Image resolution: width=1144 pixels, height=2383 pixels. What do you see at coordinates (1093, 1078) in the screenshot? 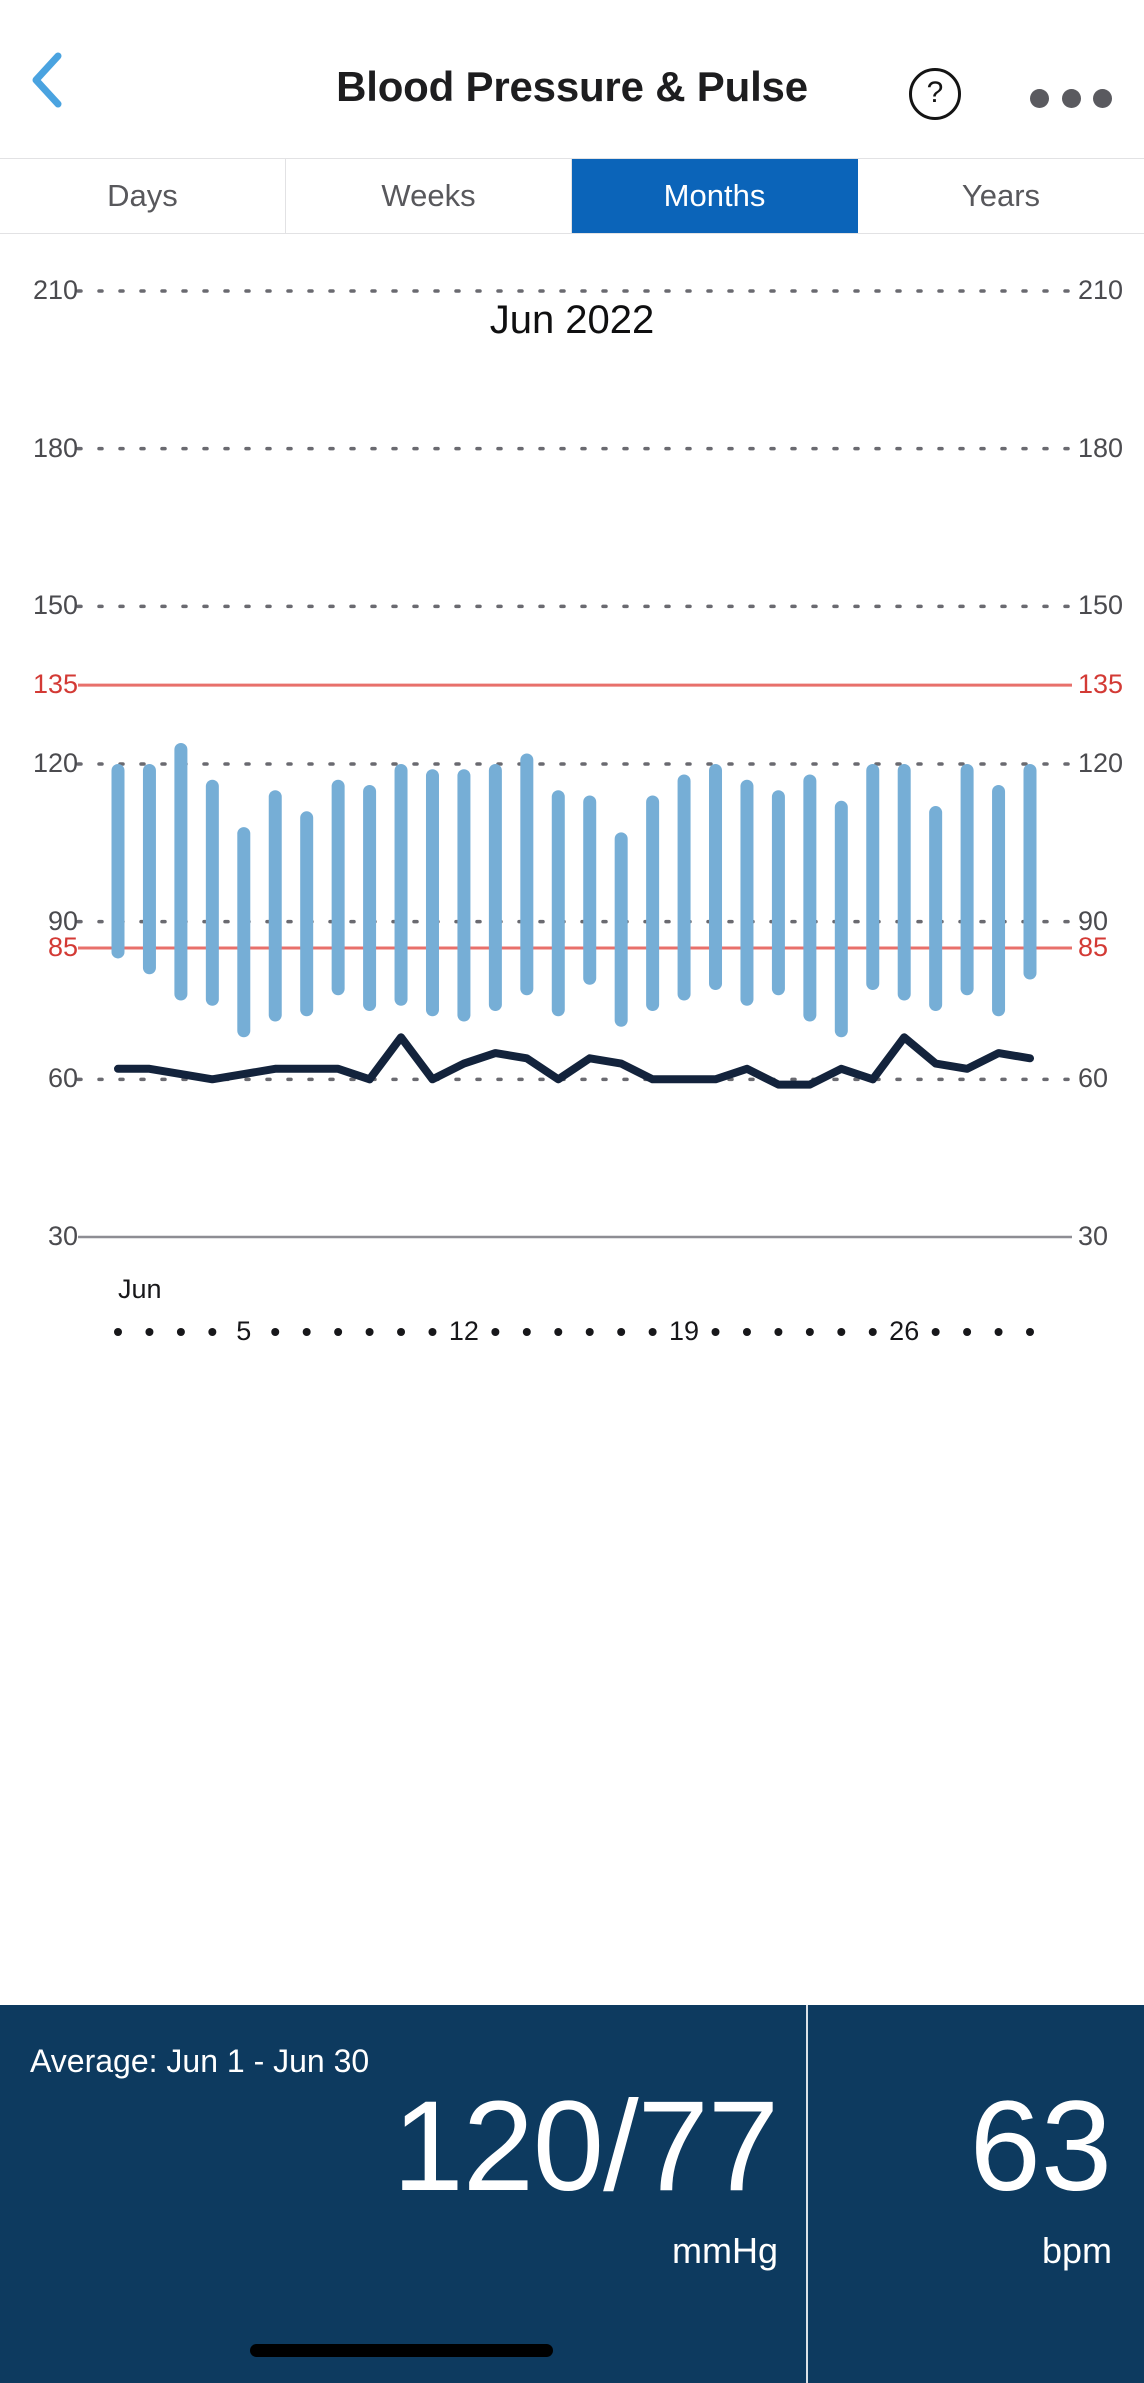
I see `y-axis-label-right-60: 60` at bounding box center [1093, 1078].